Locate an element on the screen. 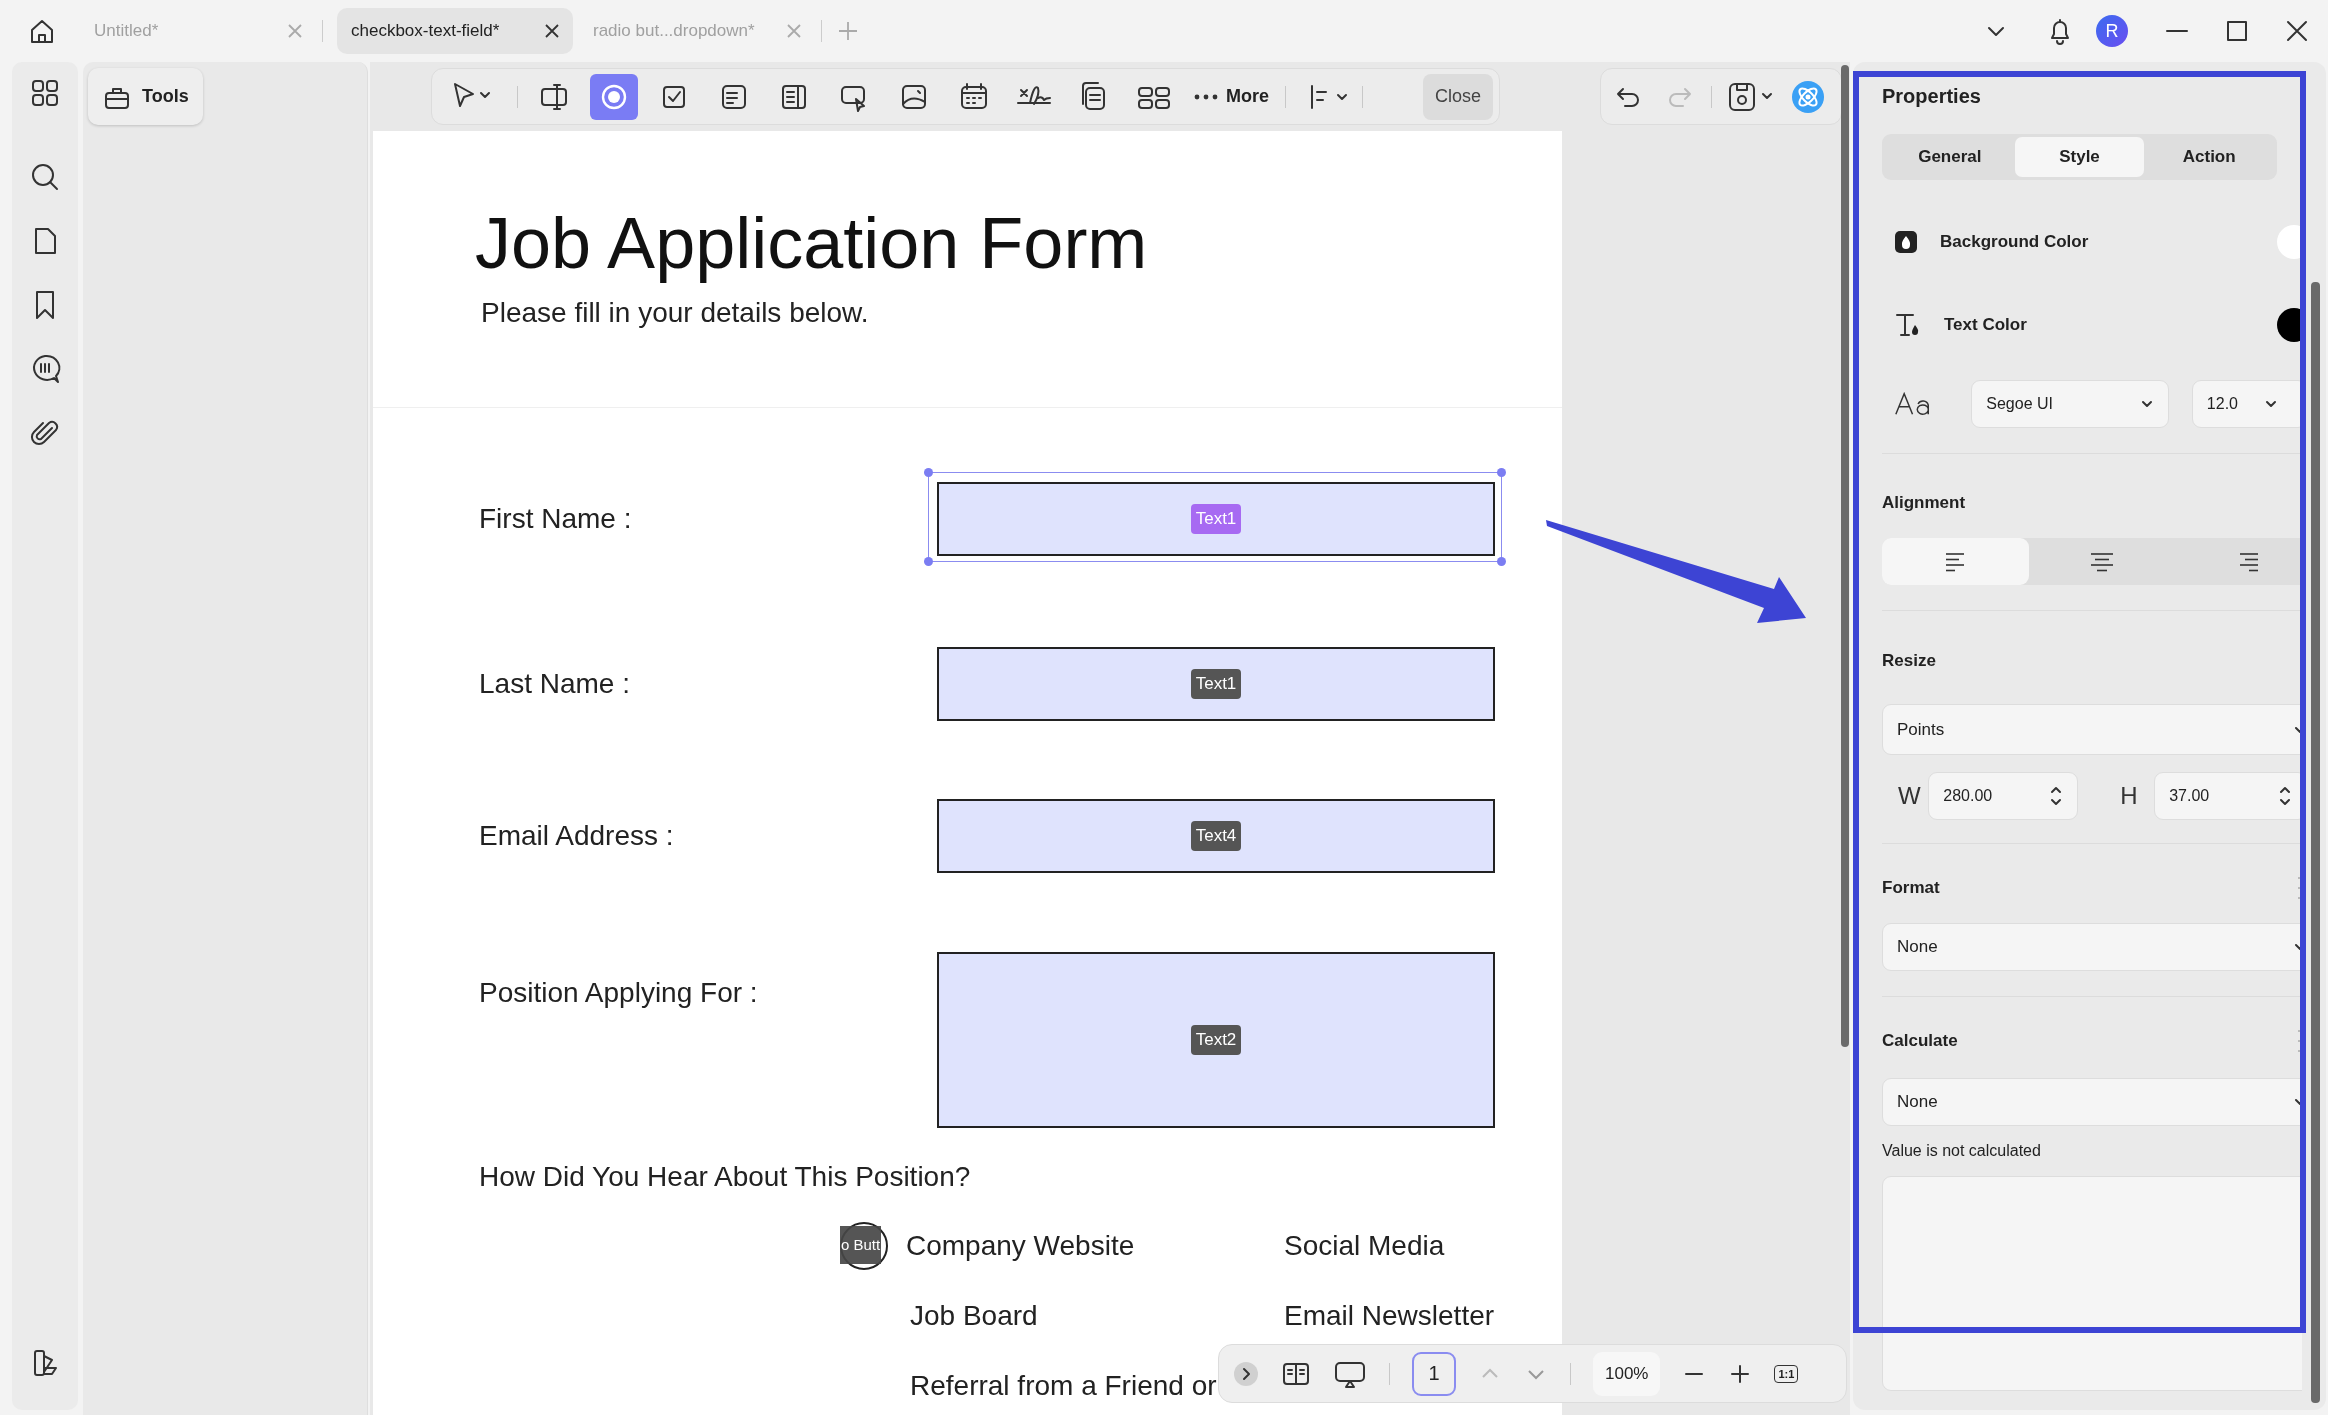 The width and height of the screenshot is (2328, 1415). font-size-dropdown: 12.0 is located at coordinates (2246, 404).